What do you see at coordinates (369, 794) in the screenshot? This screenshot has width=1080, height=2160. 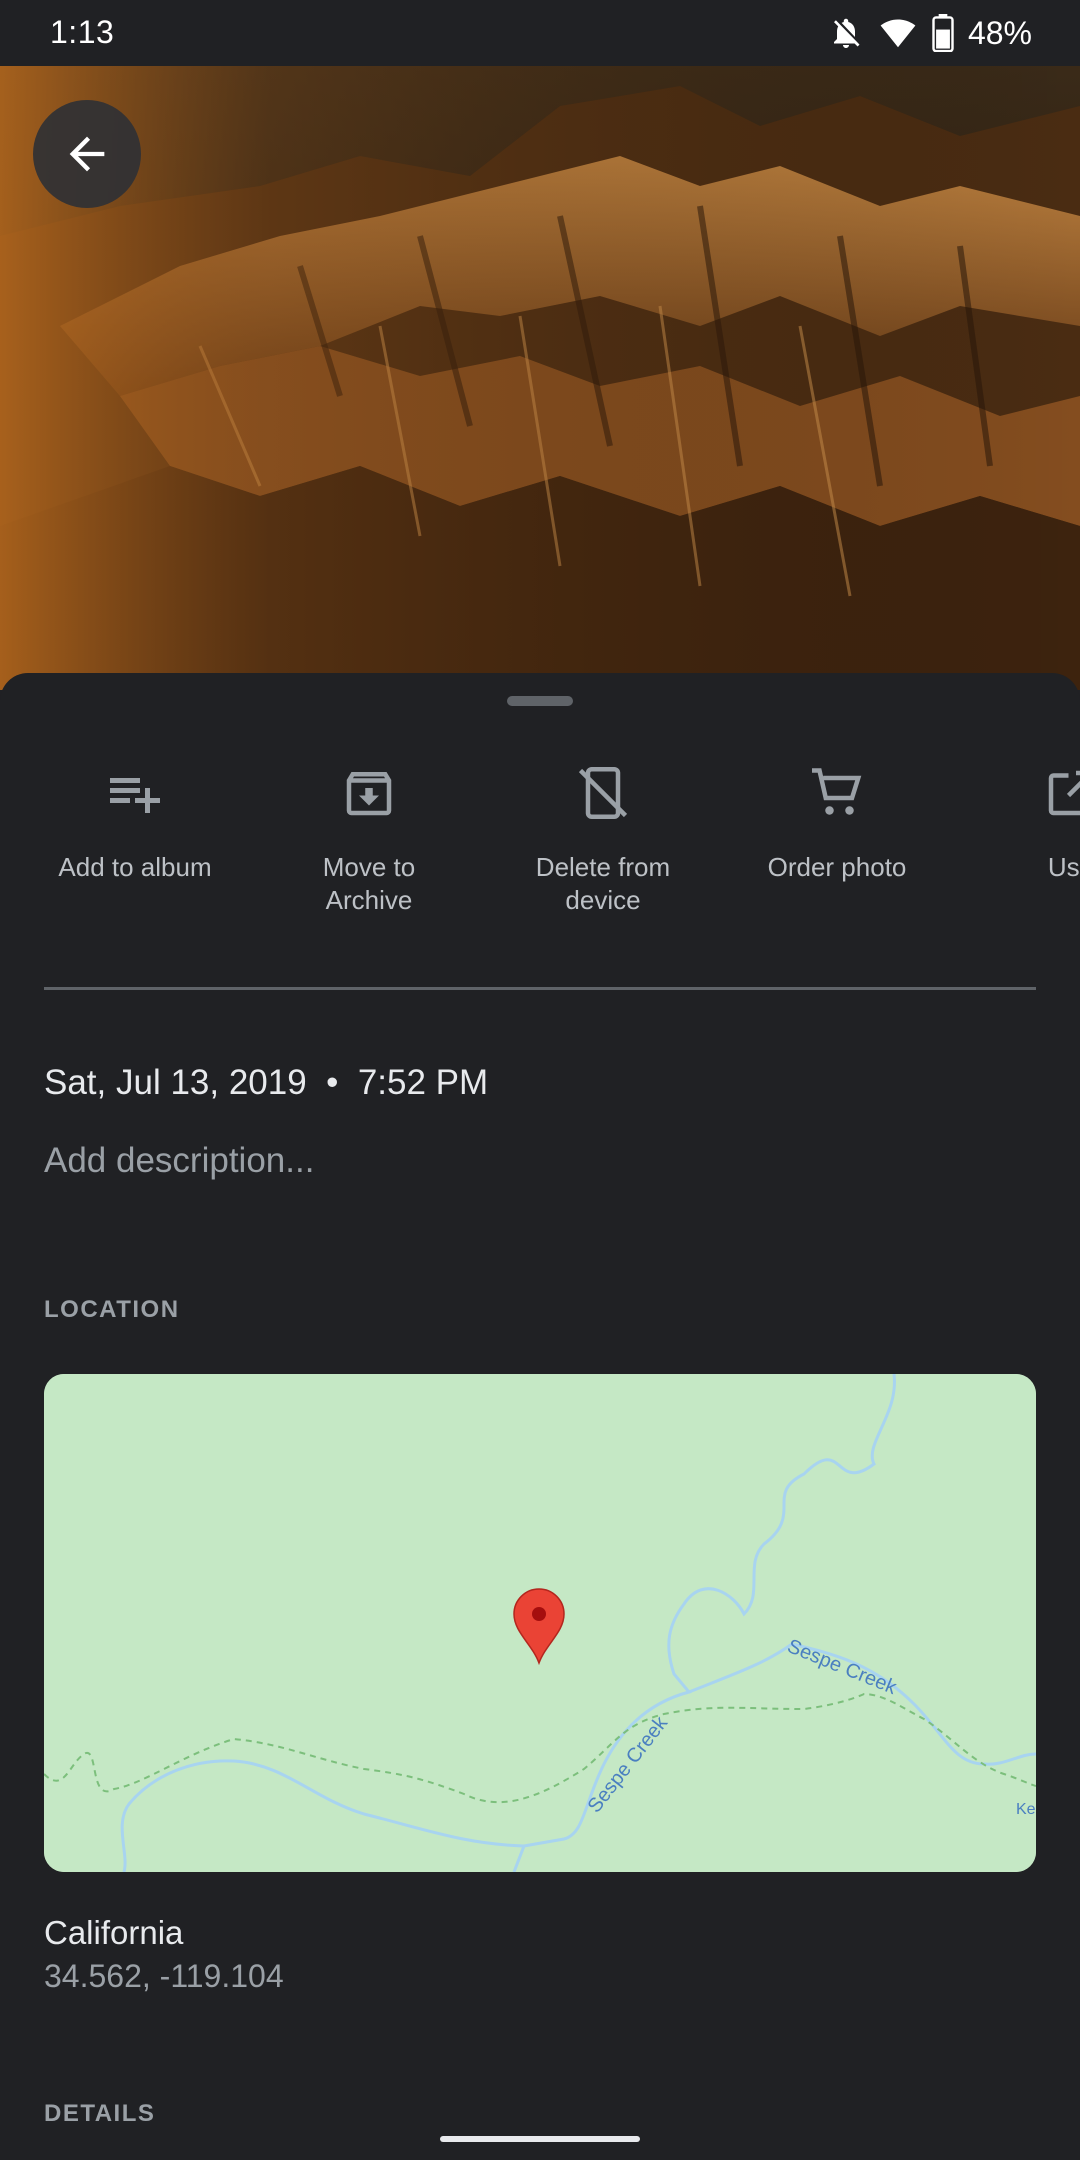 I see `archive-icon` at bounding box center [369, 794].